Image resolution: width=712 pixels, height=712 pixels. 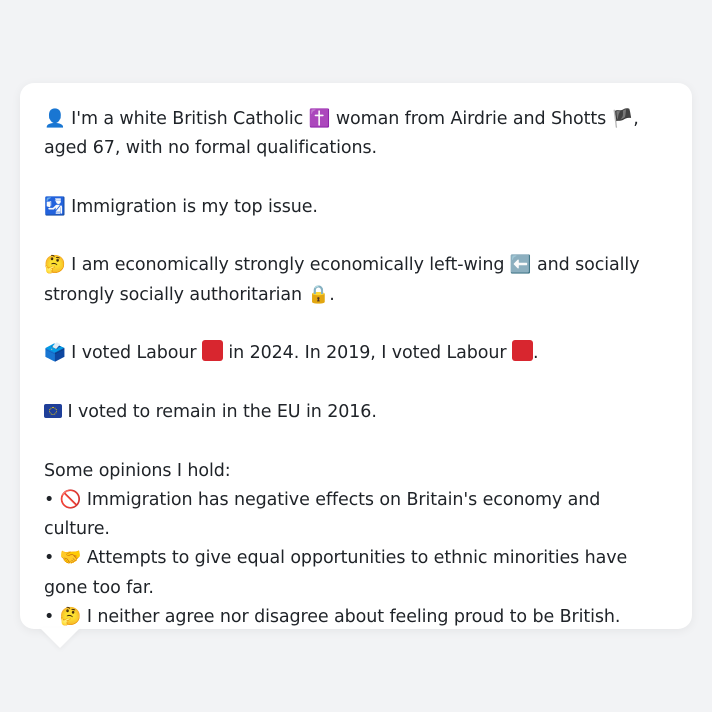 I want to click on eu-line: I voted to remain in the EU in 2016., so click(x=356, y=412).